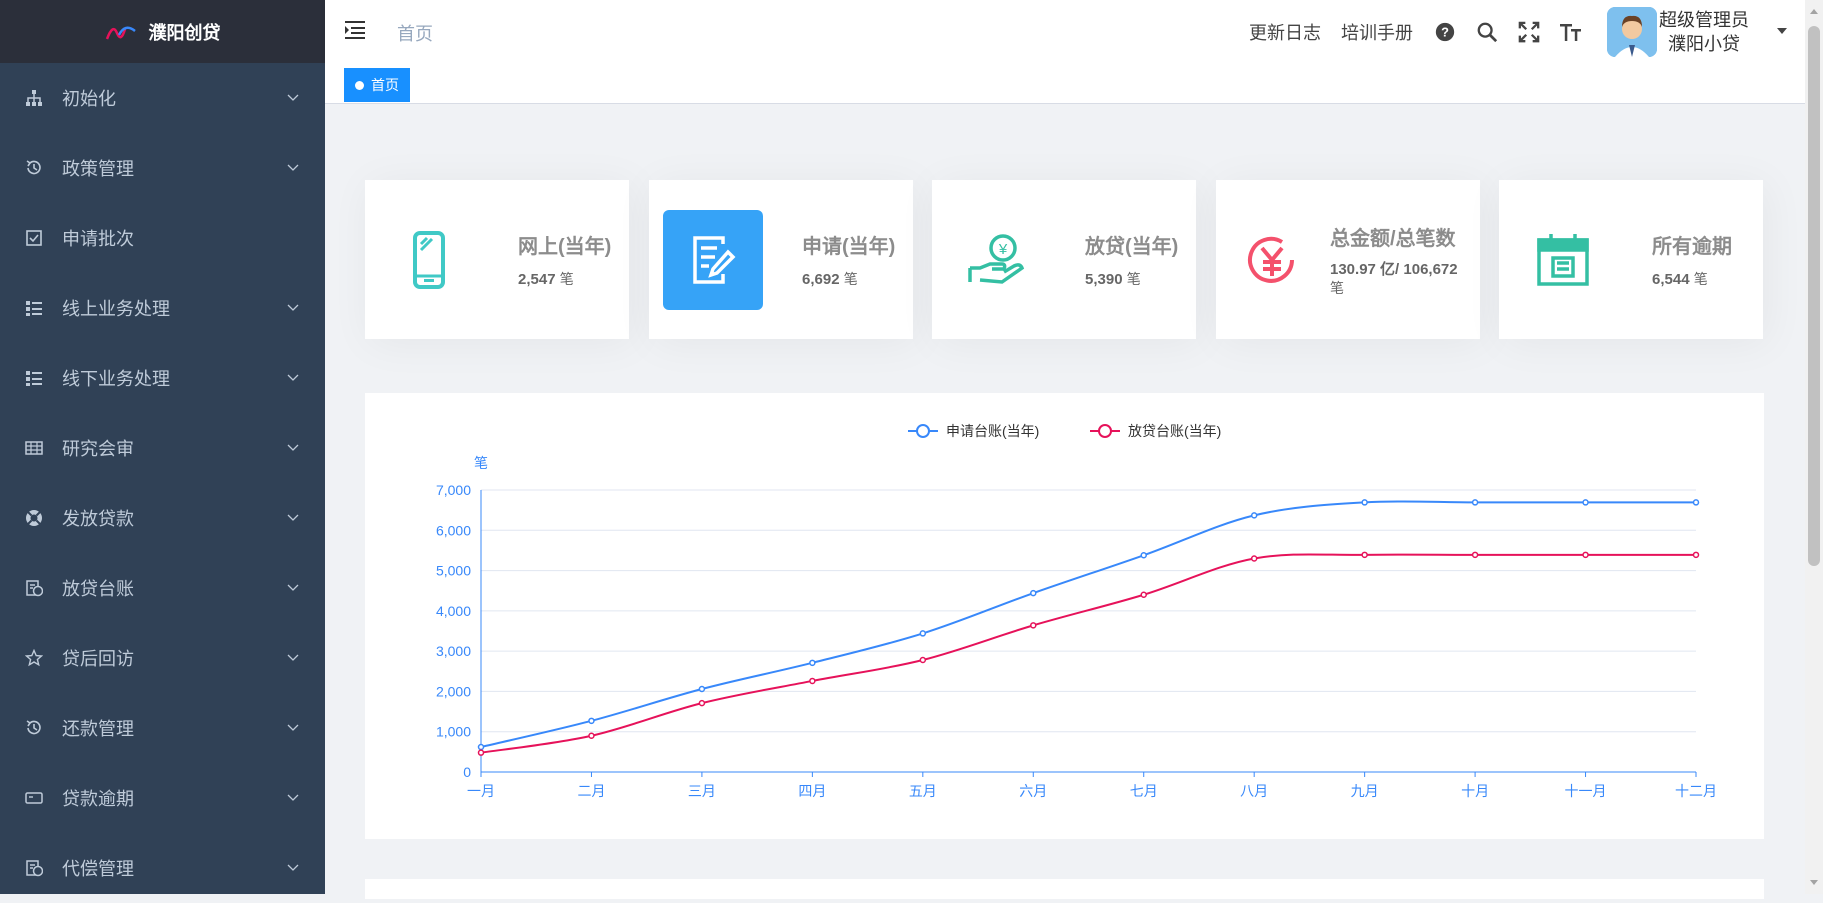  I want to click on sidebar-item-label: 初始化, so click(89, 99).